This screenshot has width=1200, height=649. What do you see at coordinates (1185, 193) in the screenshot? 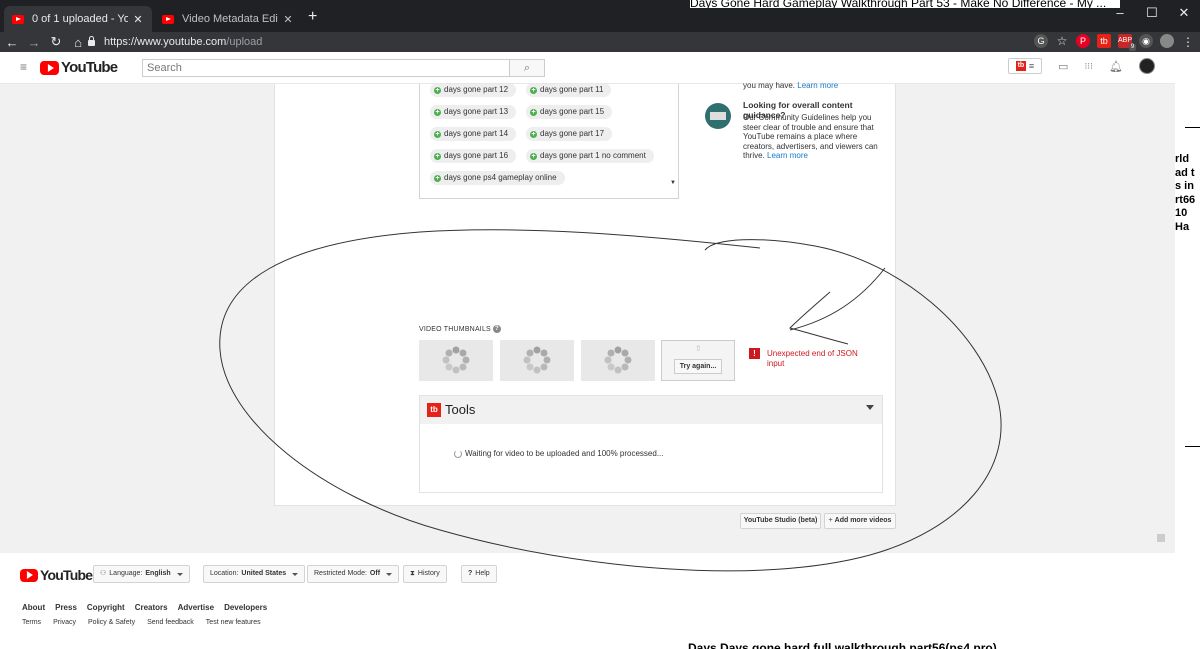
I see `background-window-text: rld ad t s in rt66 10 Ha` at bounding box center [1185, 193].